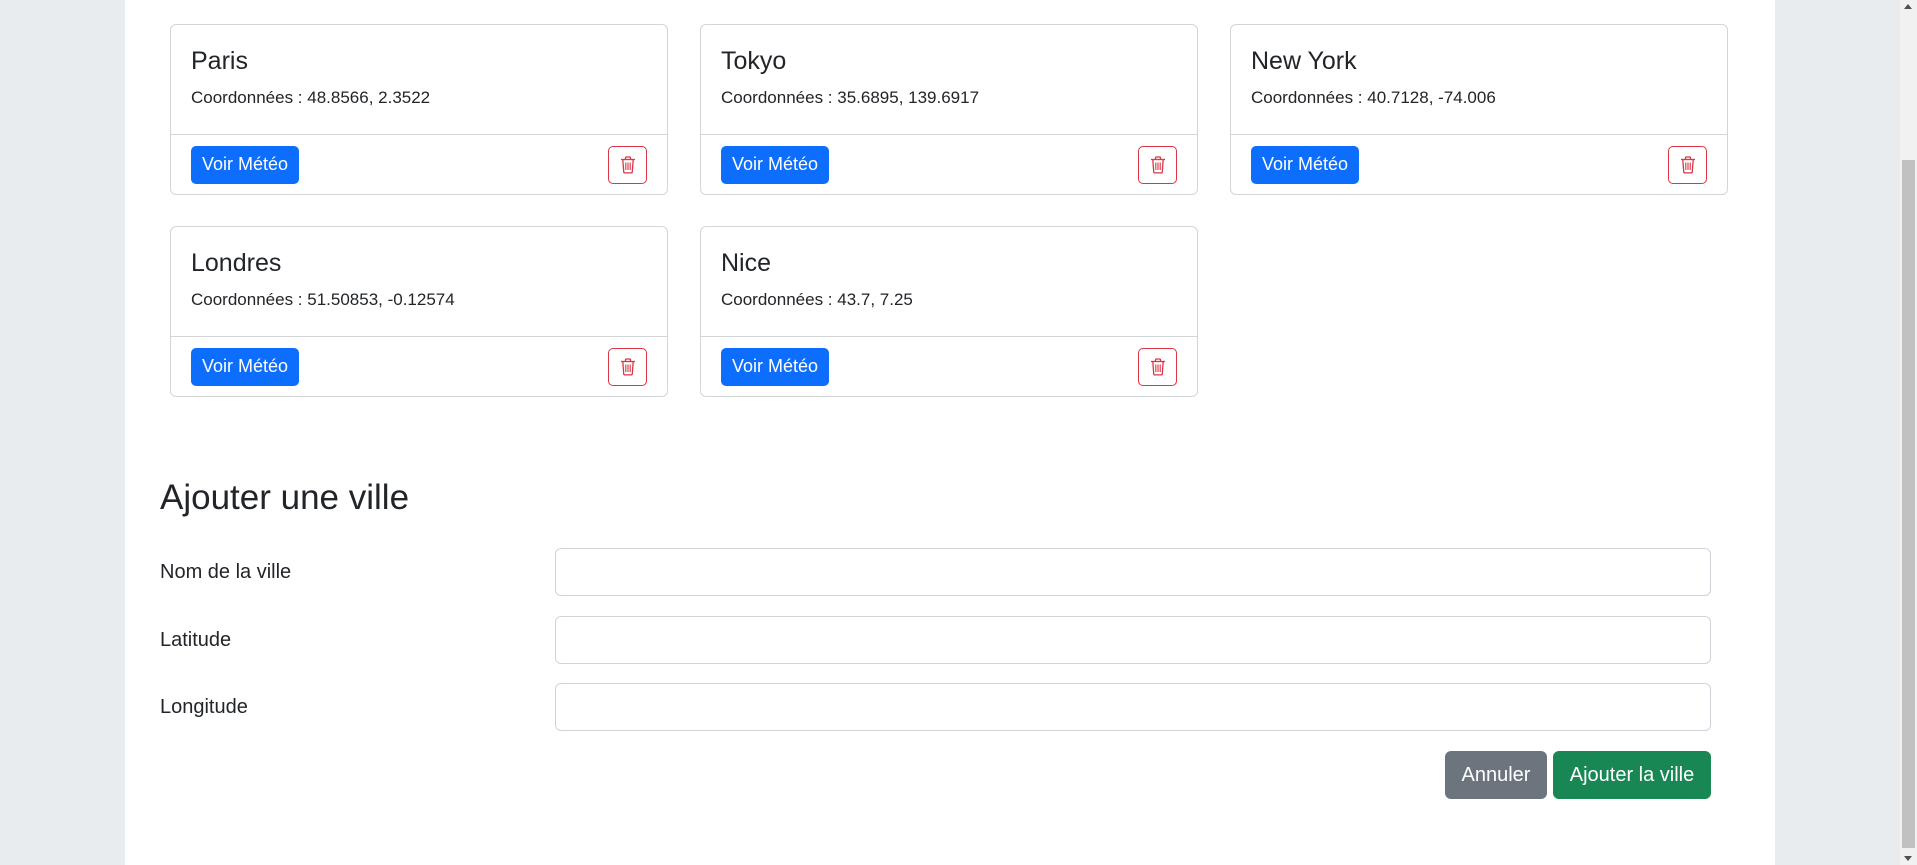 The image size is (1917, 865). What do you see at coordinates (850, 97) in the screenshot?
I see `city-coordinates: Coordonnées : 35.6895, 139.6917` at bounding box center [850, 97].